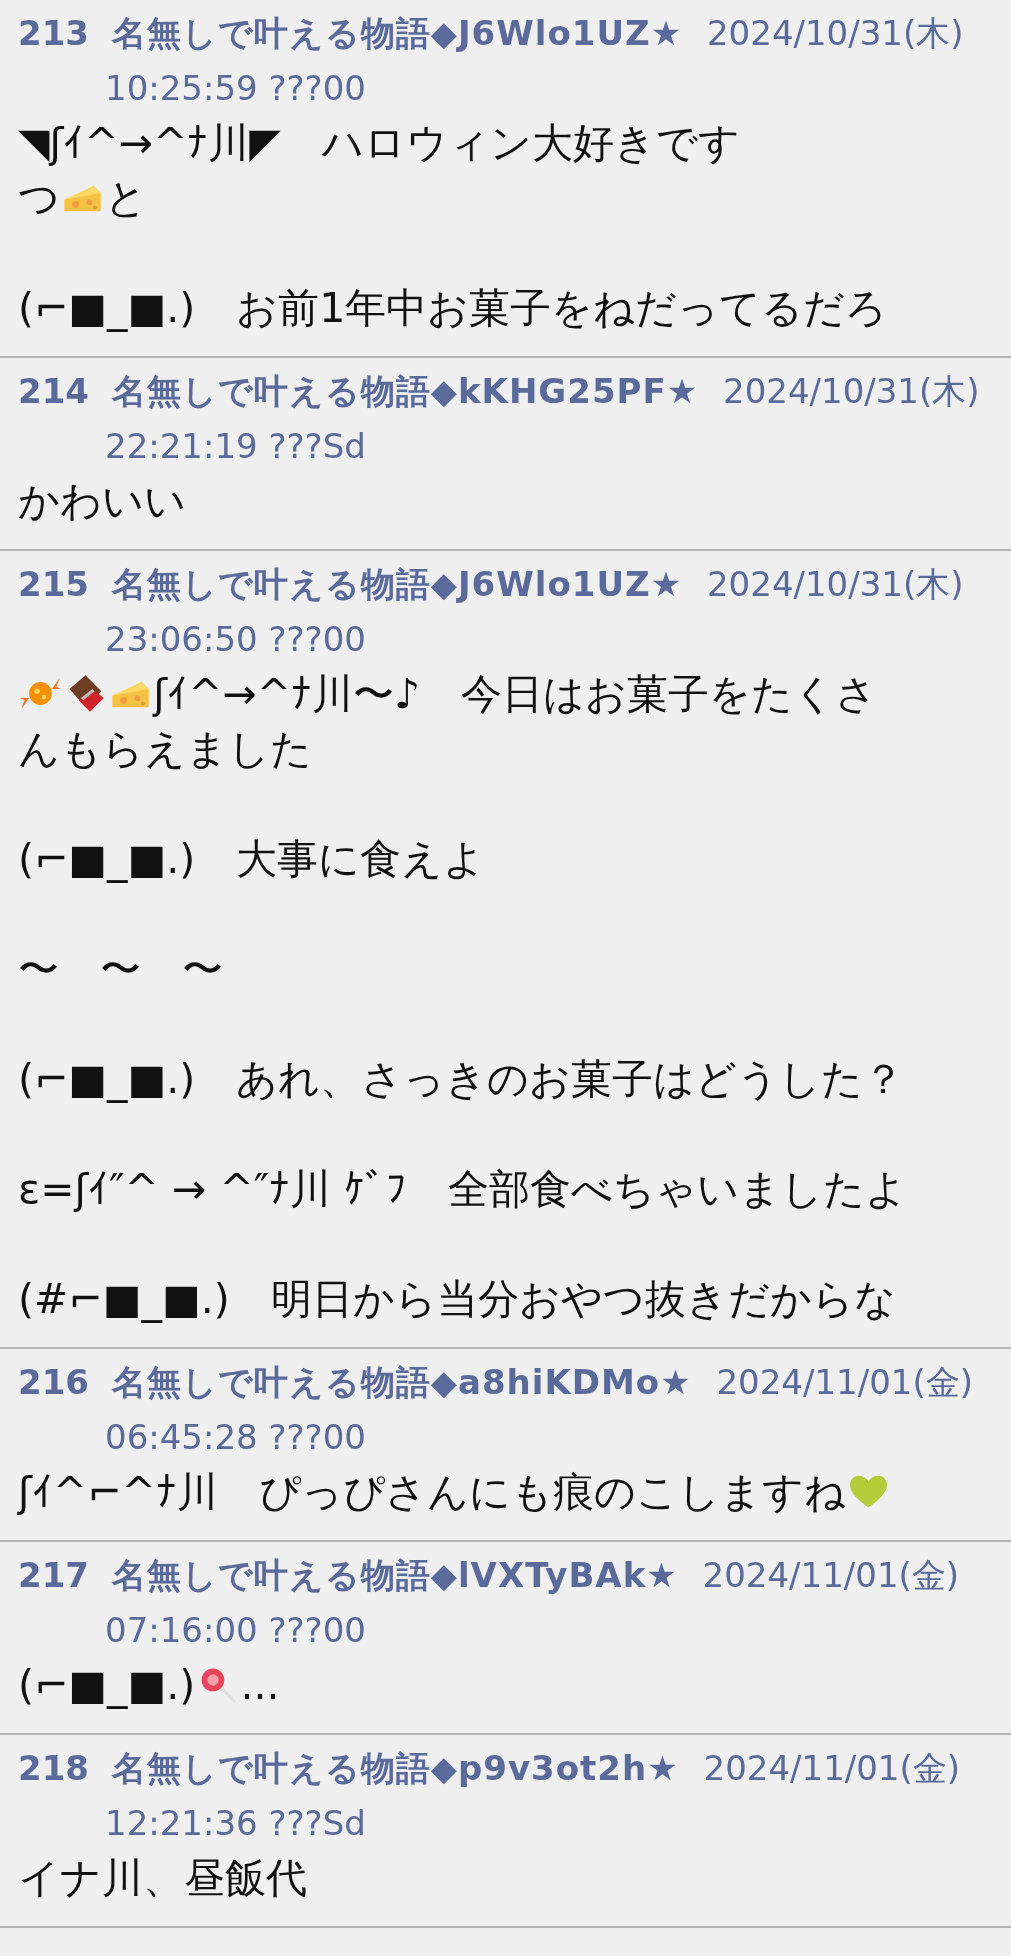 This screenshot has width=1011, height=1956. I want to click on post-text: と, so click(126, 198).